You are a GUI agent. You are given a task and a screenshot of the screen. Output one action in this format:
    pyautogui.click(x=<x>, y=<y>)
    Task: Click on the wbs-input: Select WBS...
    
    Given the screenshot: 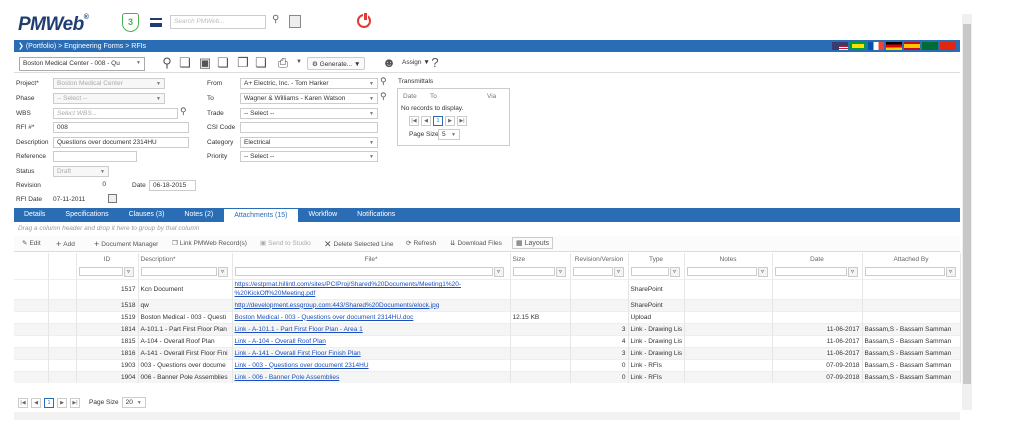 What is the action you would take?
    pyautogui.click(x=115, y=113)
    